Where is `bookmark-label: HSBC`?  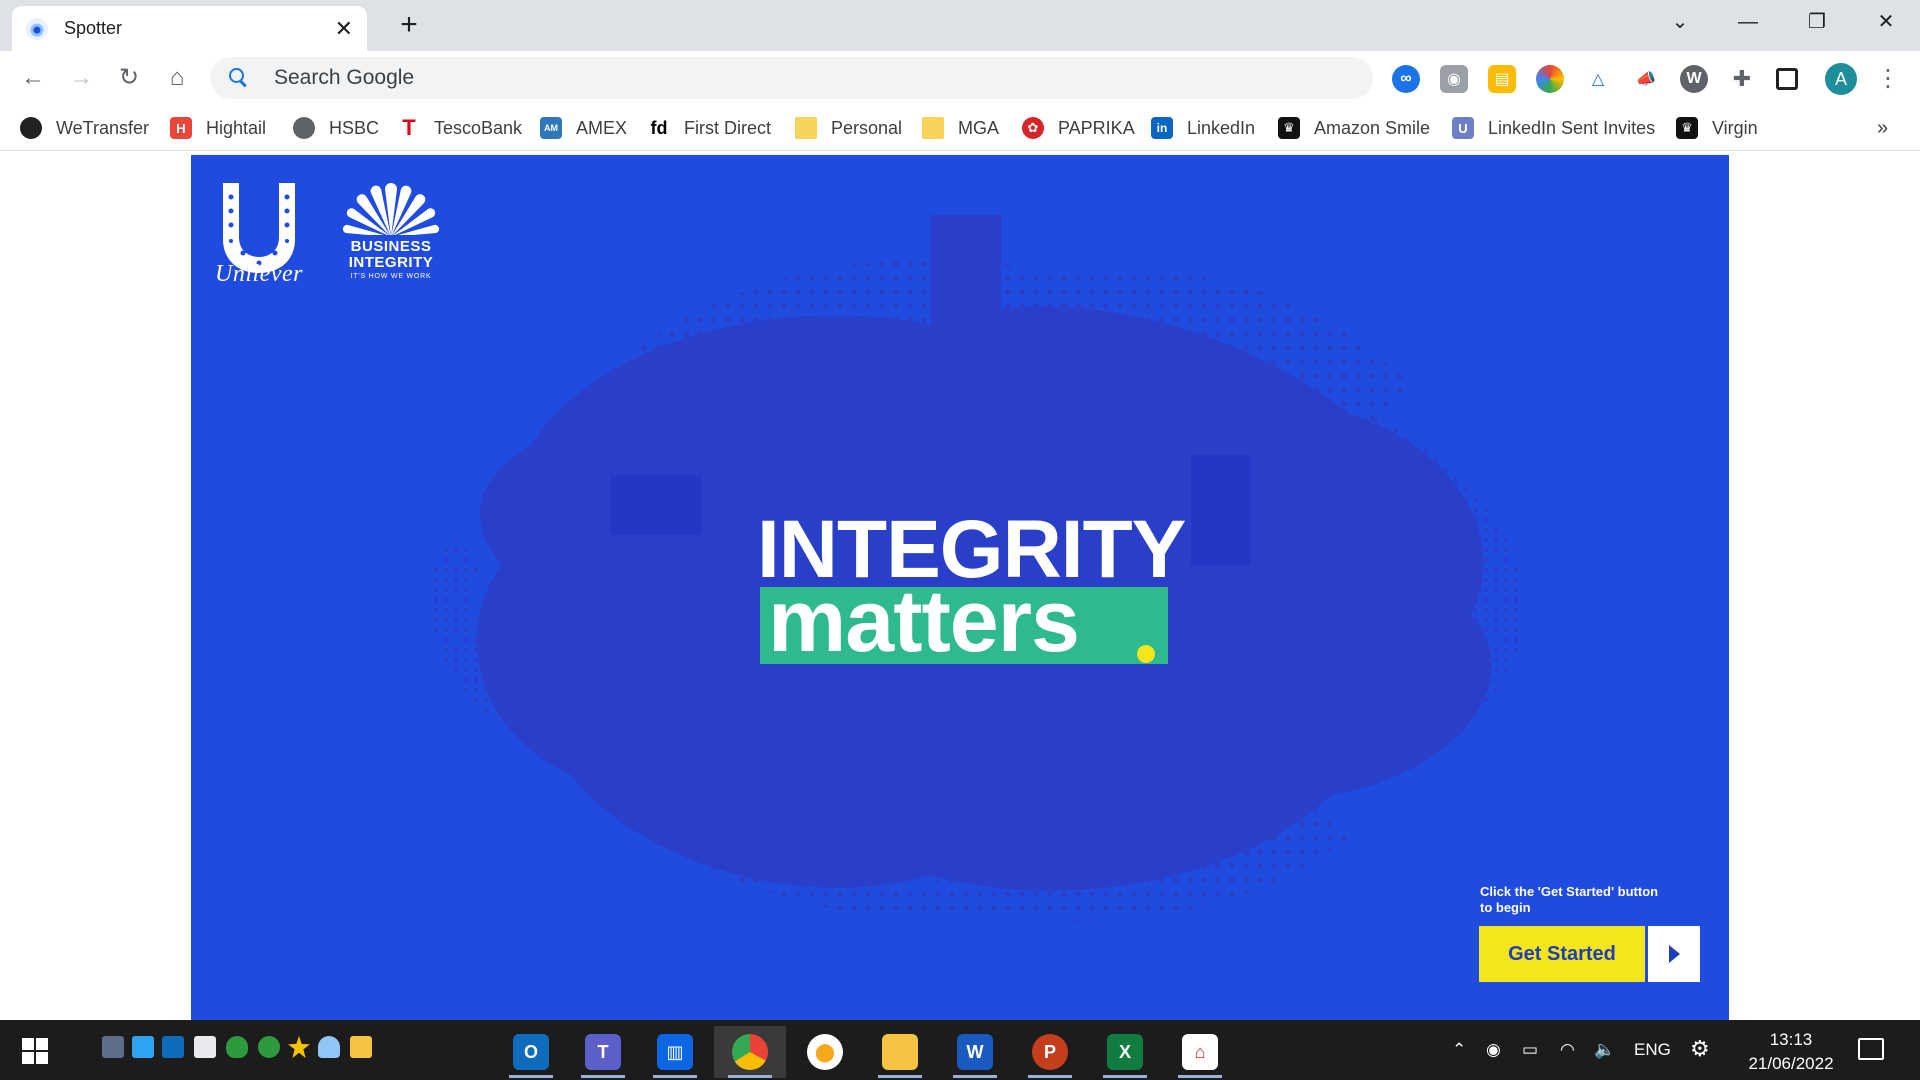
bookmark-label: HSBC is located at coordinates (354, 127).